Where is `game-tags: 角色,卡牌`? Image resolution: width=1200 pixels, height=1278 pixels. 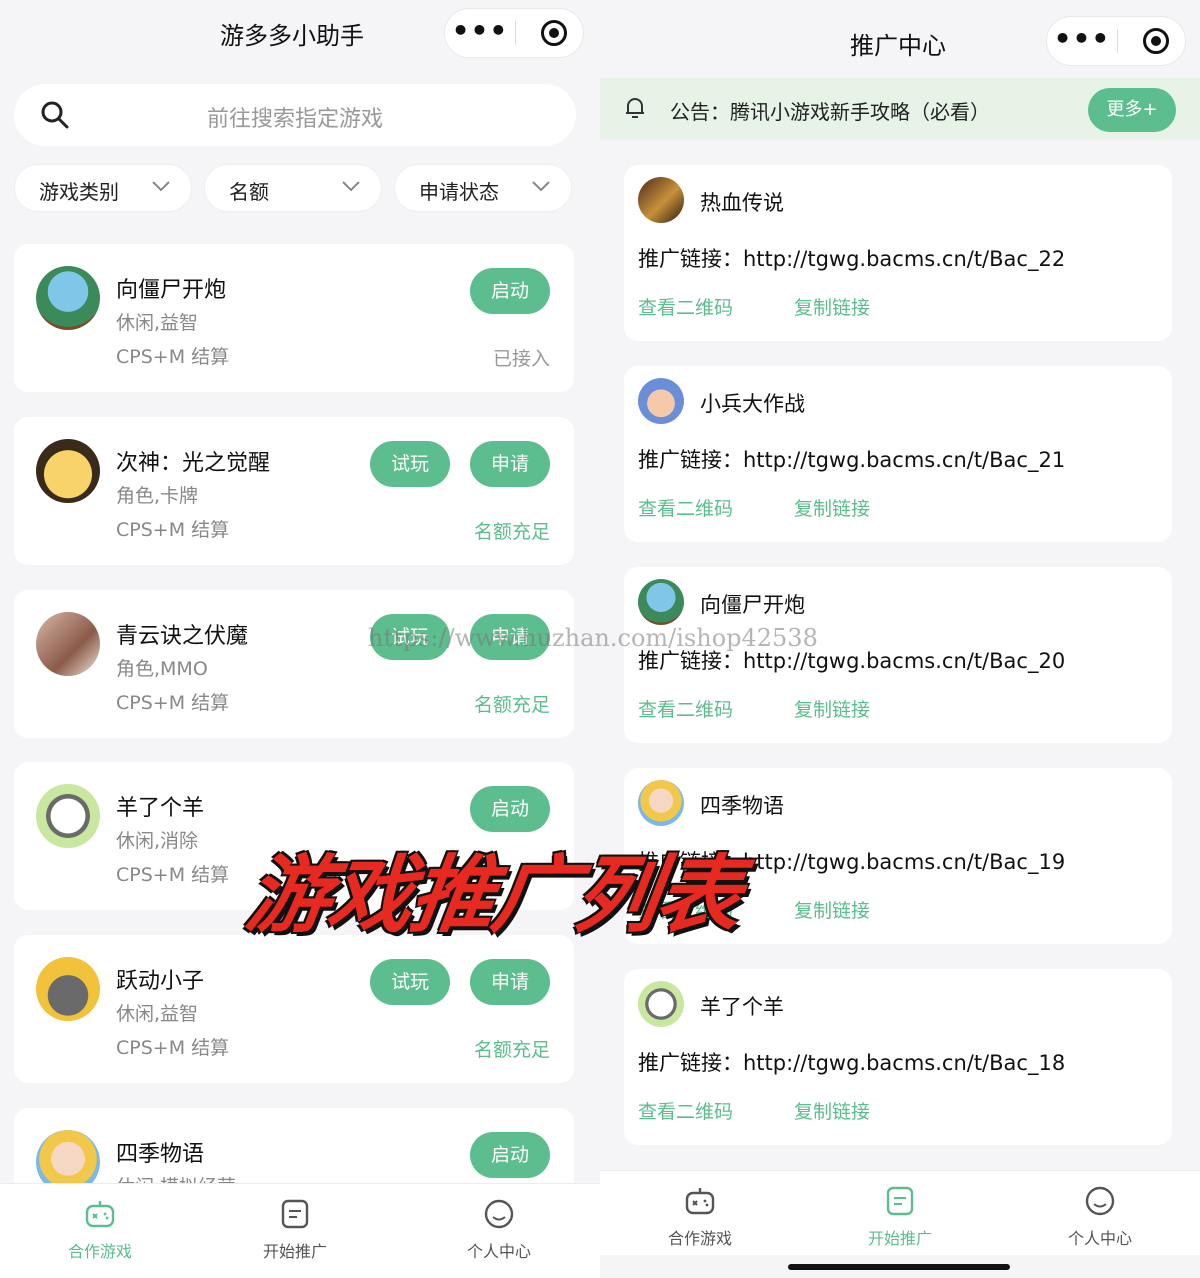
game-tags: 角色,卡牌 is located at coordinates (157, 496).